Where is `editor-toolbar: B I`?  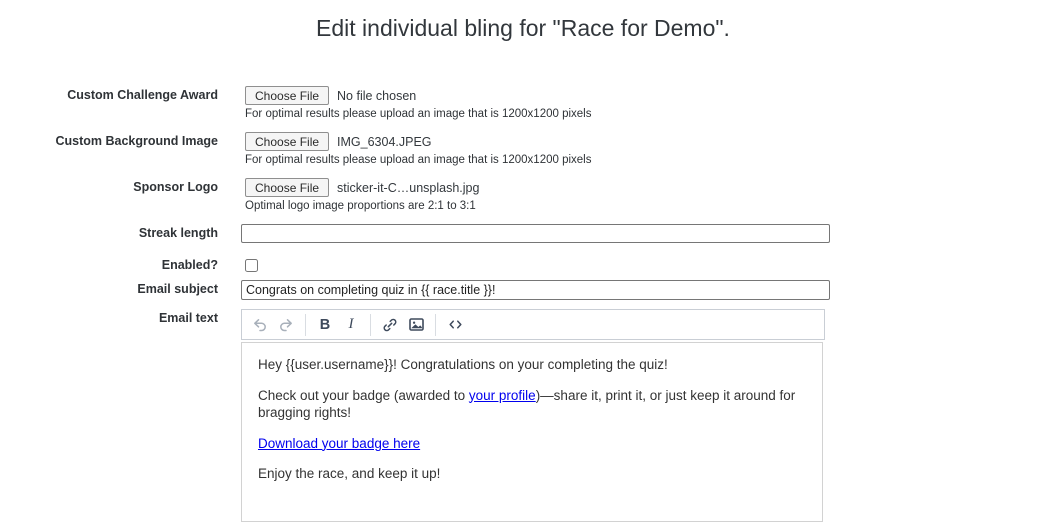 editor-toolbar: B I is located at coordinates (533, 324).